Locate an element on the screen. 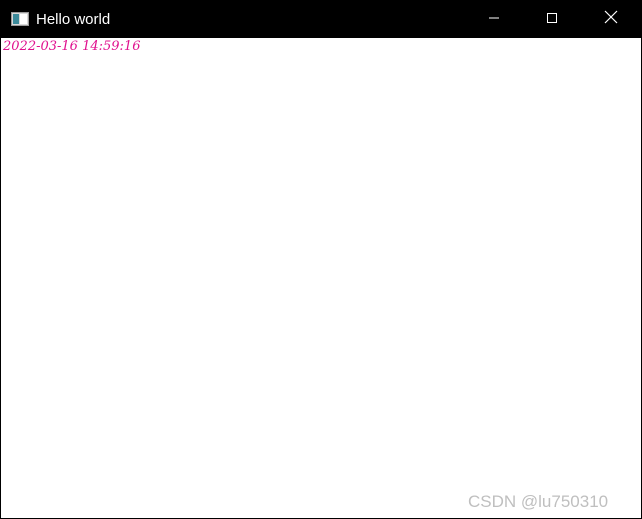 This screenshot has width=642, height=519. maximize-button is located at coordinates (552, 19).